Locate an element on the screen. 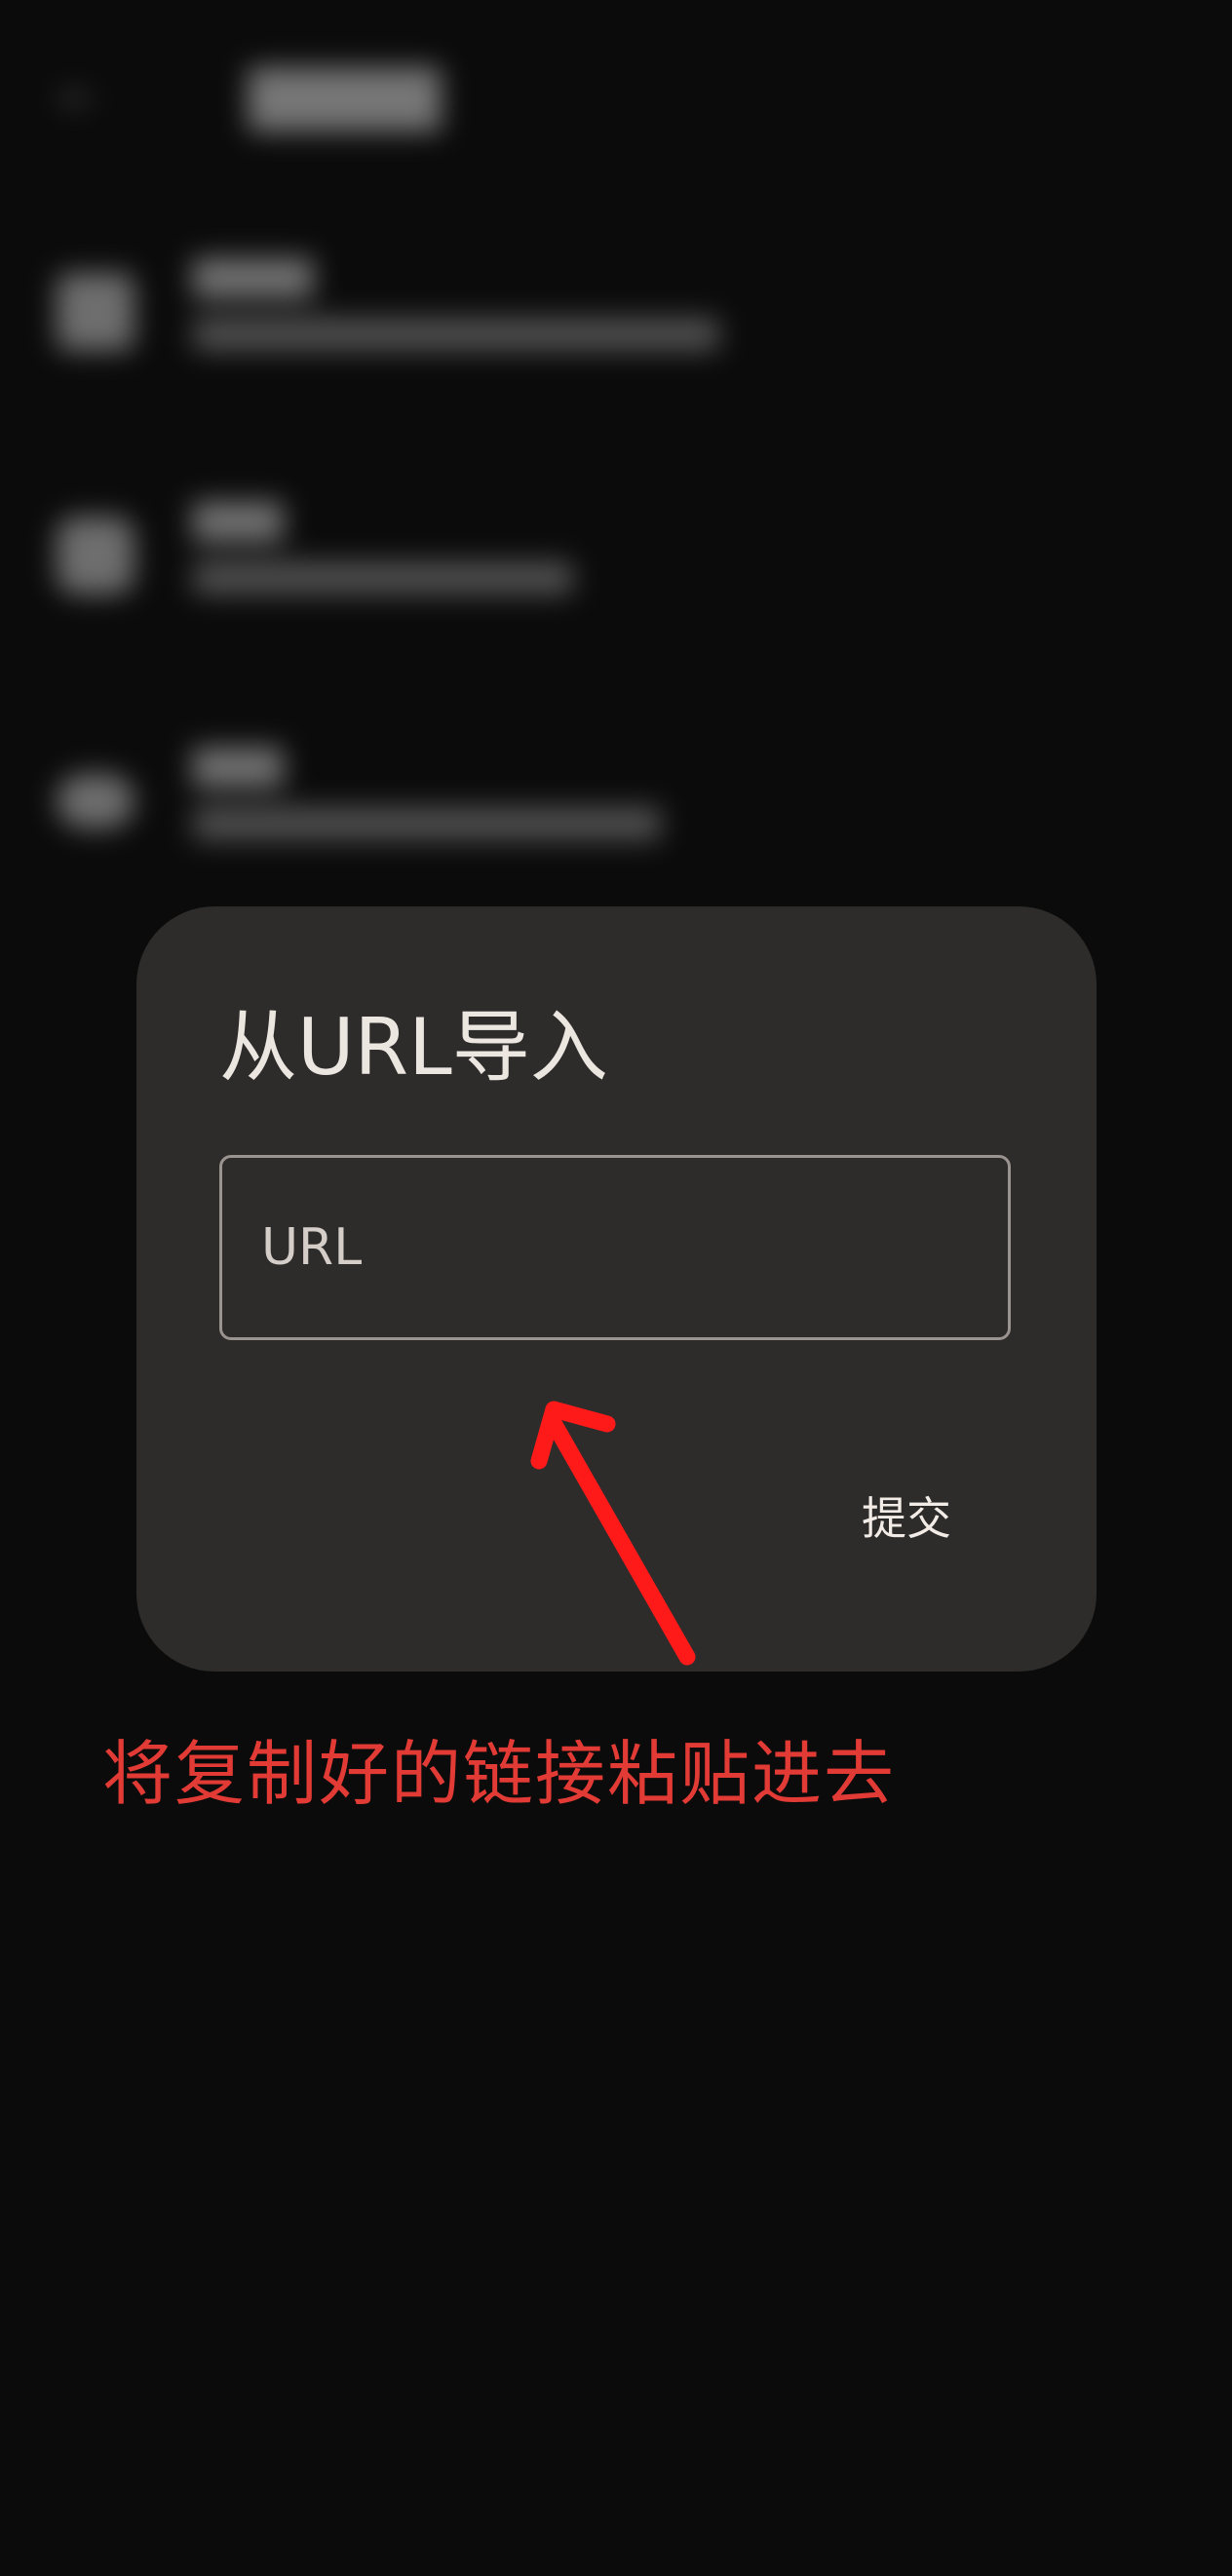 This screenshot has height=2576, width=1232. file-icon is located at coordinates (96, 556).